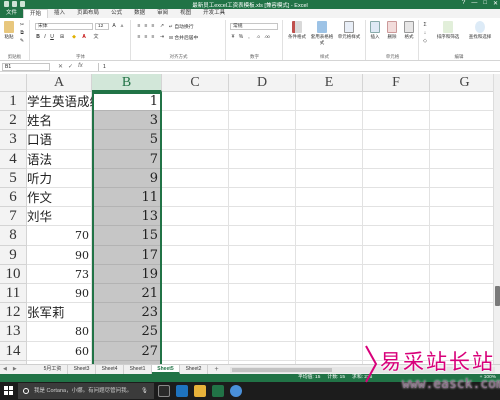  Describe the element at coordinates (84, 37) in the screenshot. I see `font-color-icon: A` at that location.